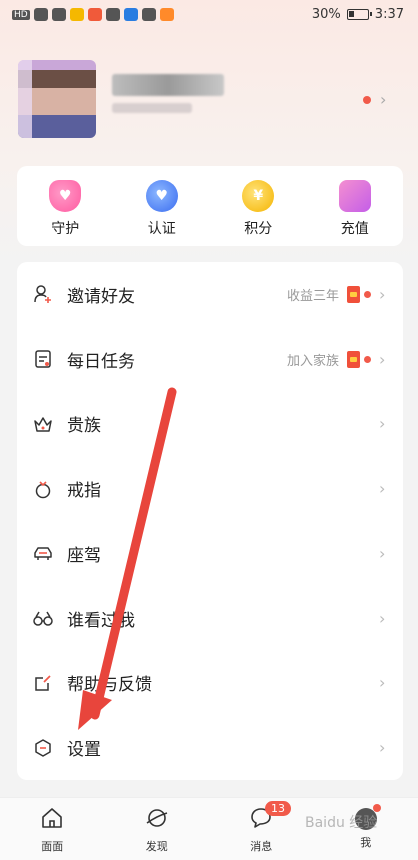  Describe the element at coordinates (101, 620) in the screenshot. I see `menu-label: 谁看过我` at that location.